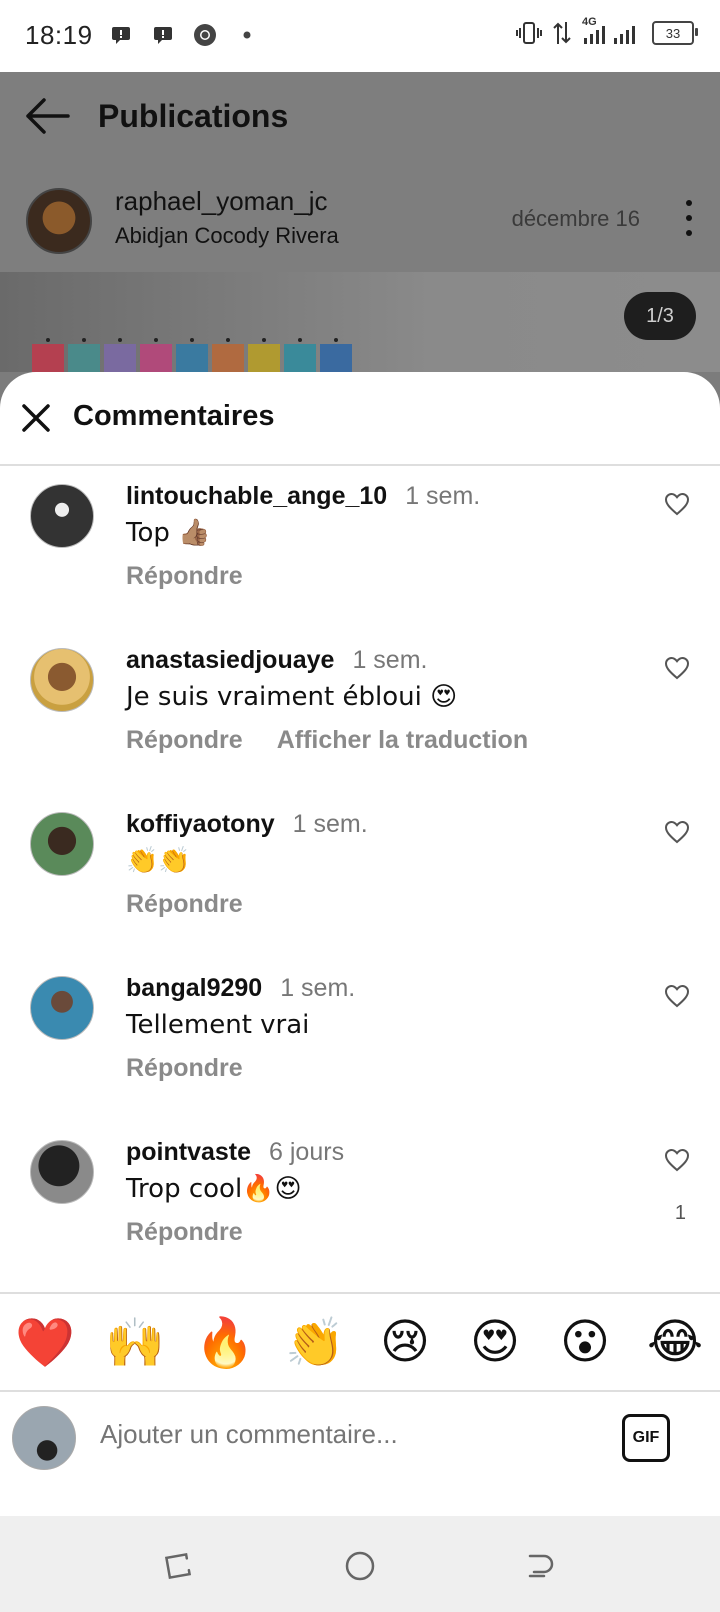  Describe the element at coordinates (495, 1342) in the screenshot. I see `reaction-heart-eyes: 😍` at that location.